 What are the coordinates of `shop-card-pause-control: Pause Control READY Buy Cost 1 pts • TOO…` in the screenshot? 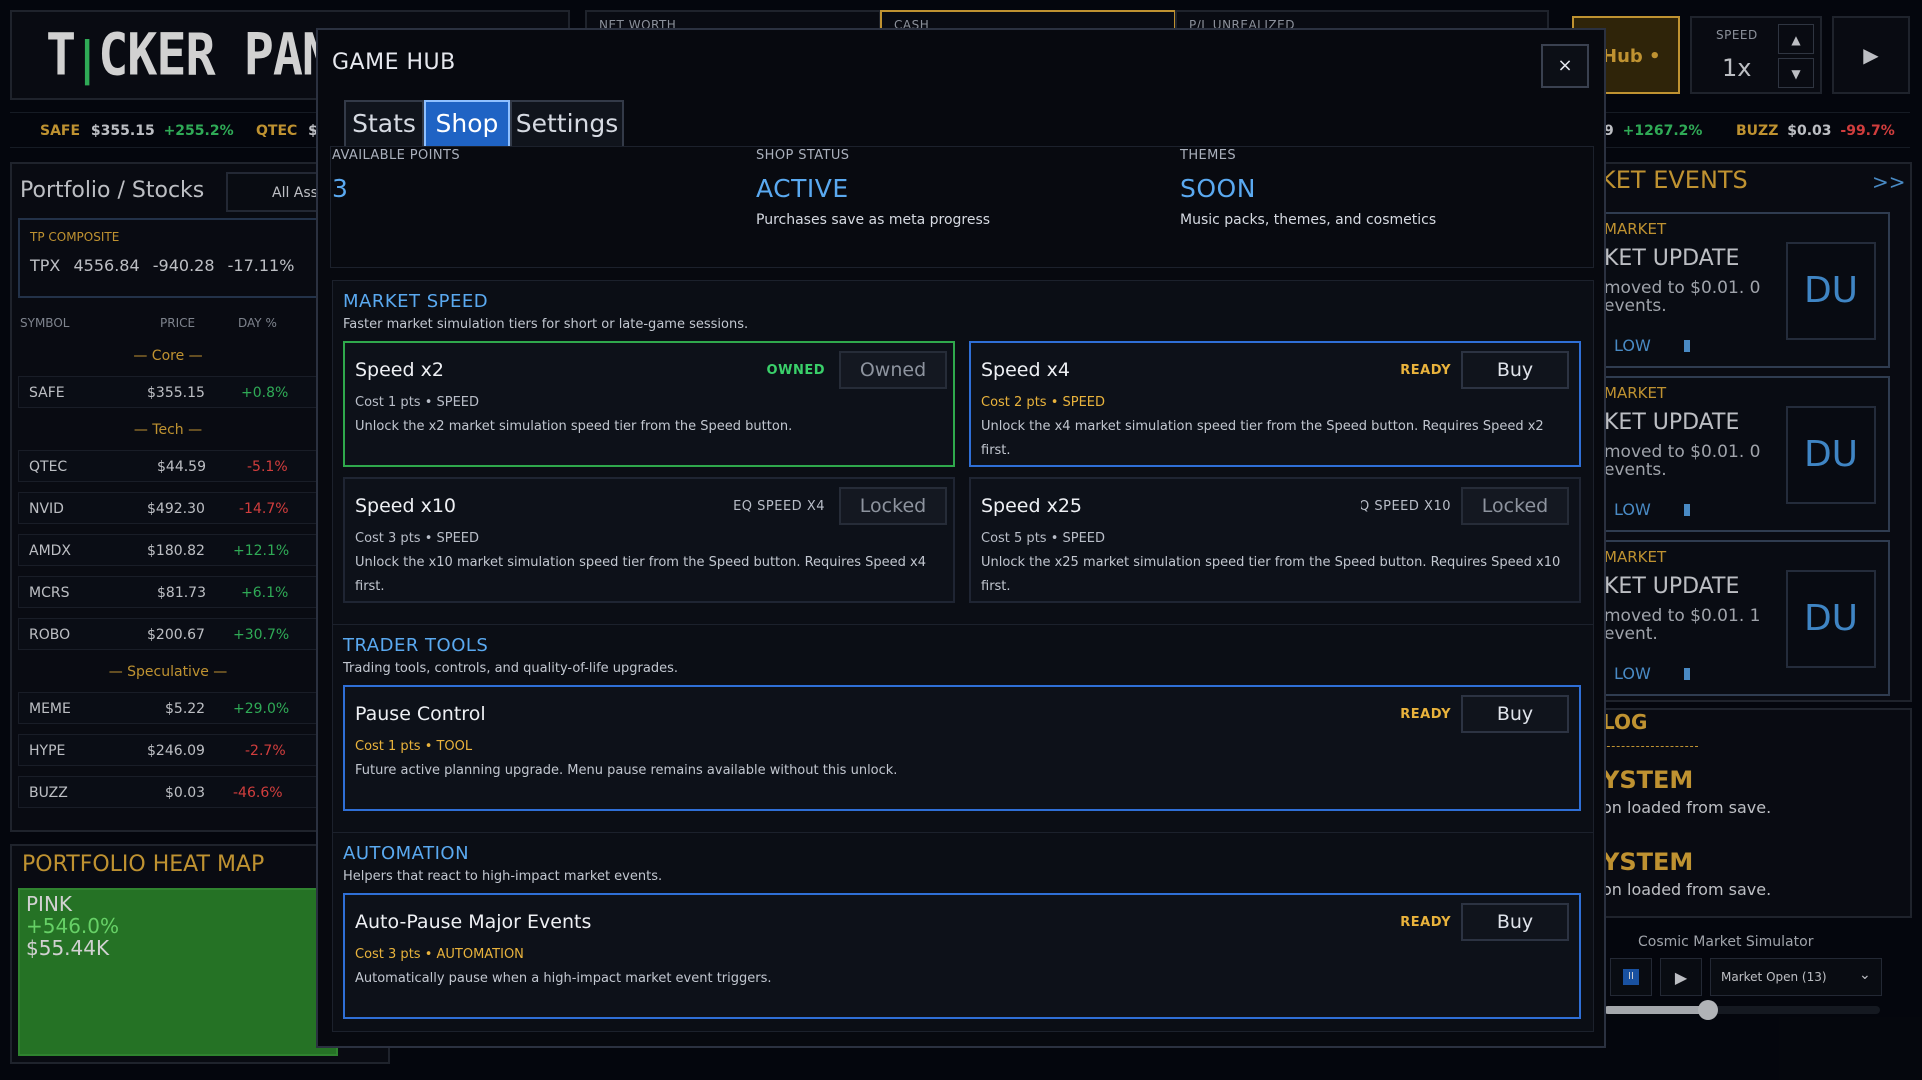 It's located at (962, 748).